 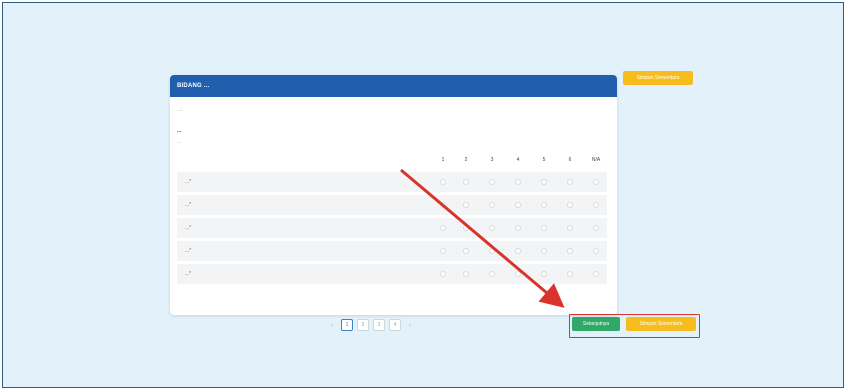 I want to click on annotation-arrow, so click(x=482, y=238).